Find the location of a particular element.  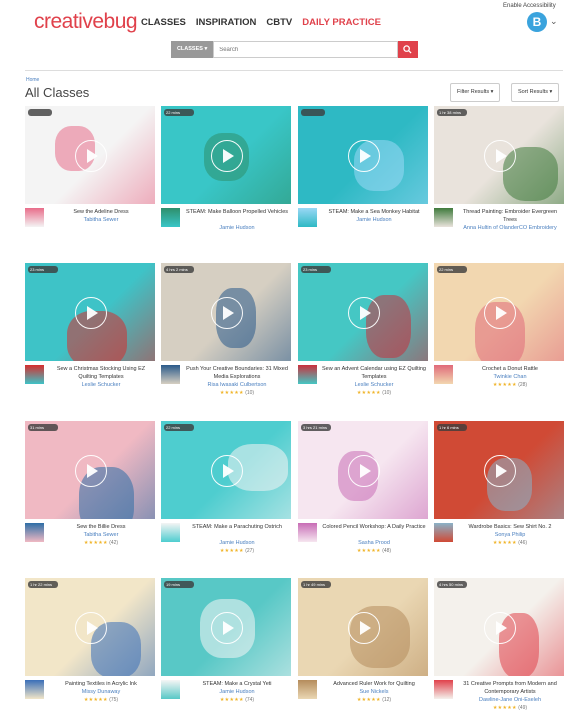

class-title: Painting Textiles in Acrylic Ink is located at coordinates (101, 684).